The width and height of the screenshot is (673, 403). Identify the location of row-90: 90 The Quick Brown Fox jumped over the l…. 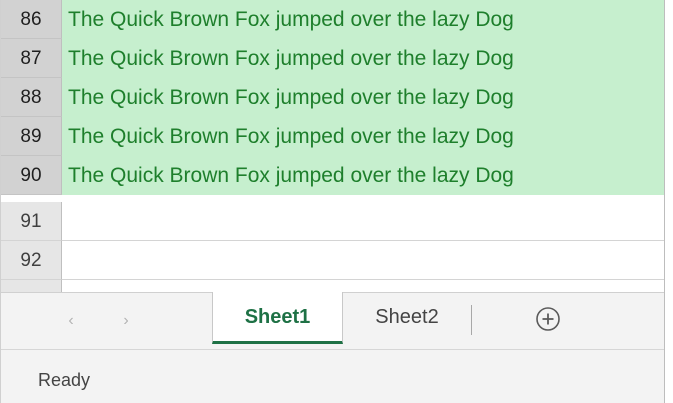
(332, 175).